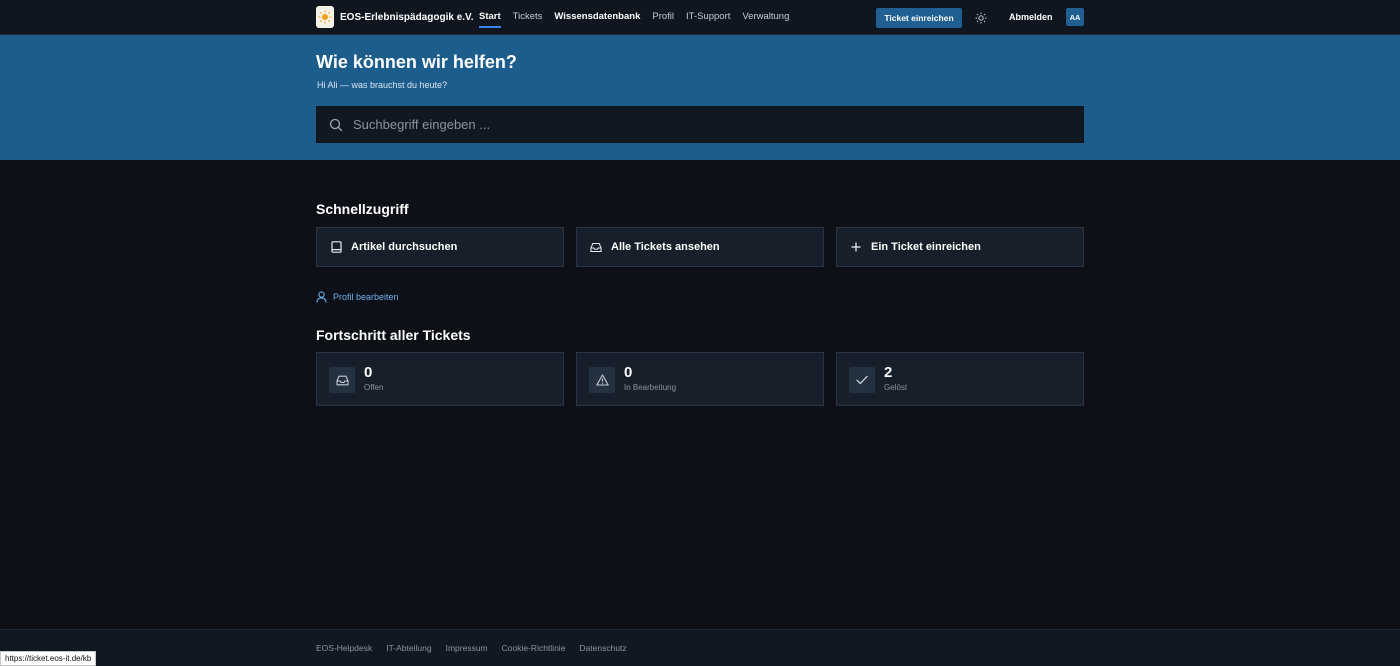 This screenshot has width=1400, height=666. I want to click on quick-access-title: Schnellzugriff, so click(362, 209).